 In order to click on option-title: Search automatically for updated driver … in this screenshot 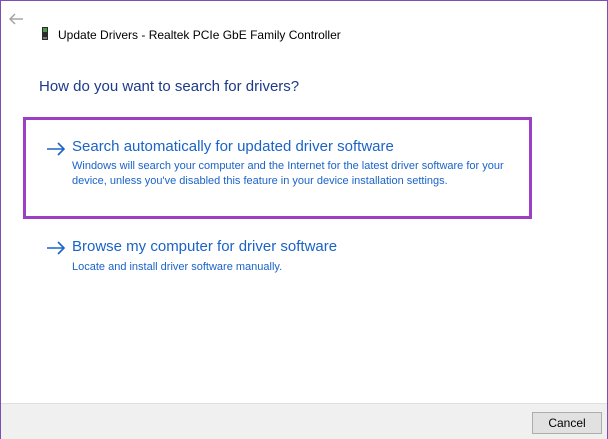, I will do `click(233, 146)`.